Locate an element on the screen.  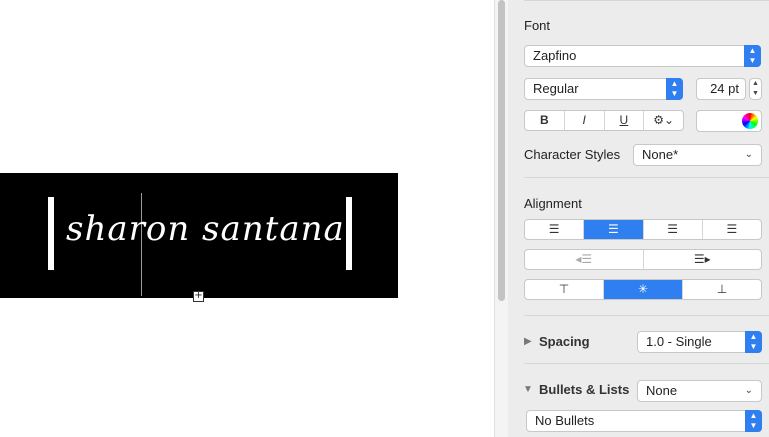
resize-handle-icon: + is located at coordinates (198, 296).